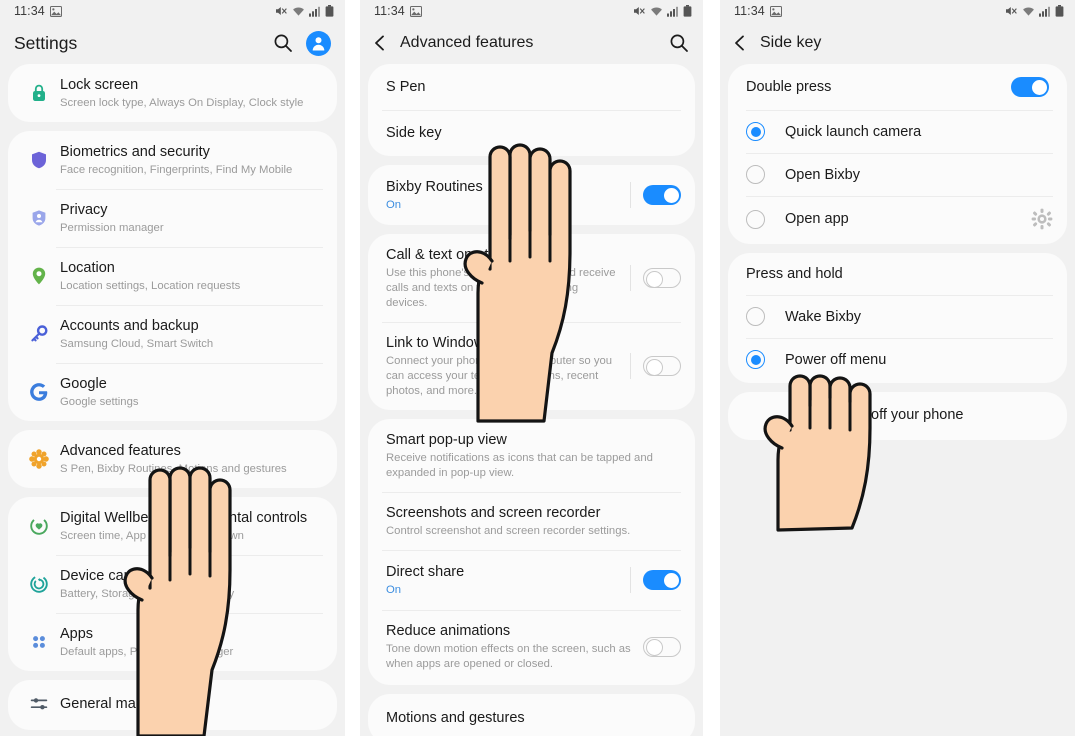  I want to click on section-header-double-press: Double press, so click(897, 87).